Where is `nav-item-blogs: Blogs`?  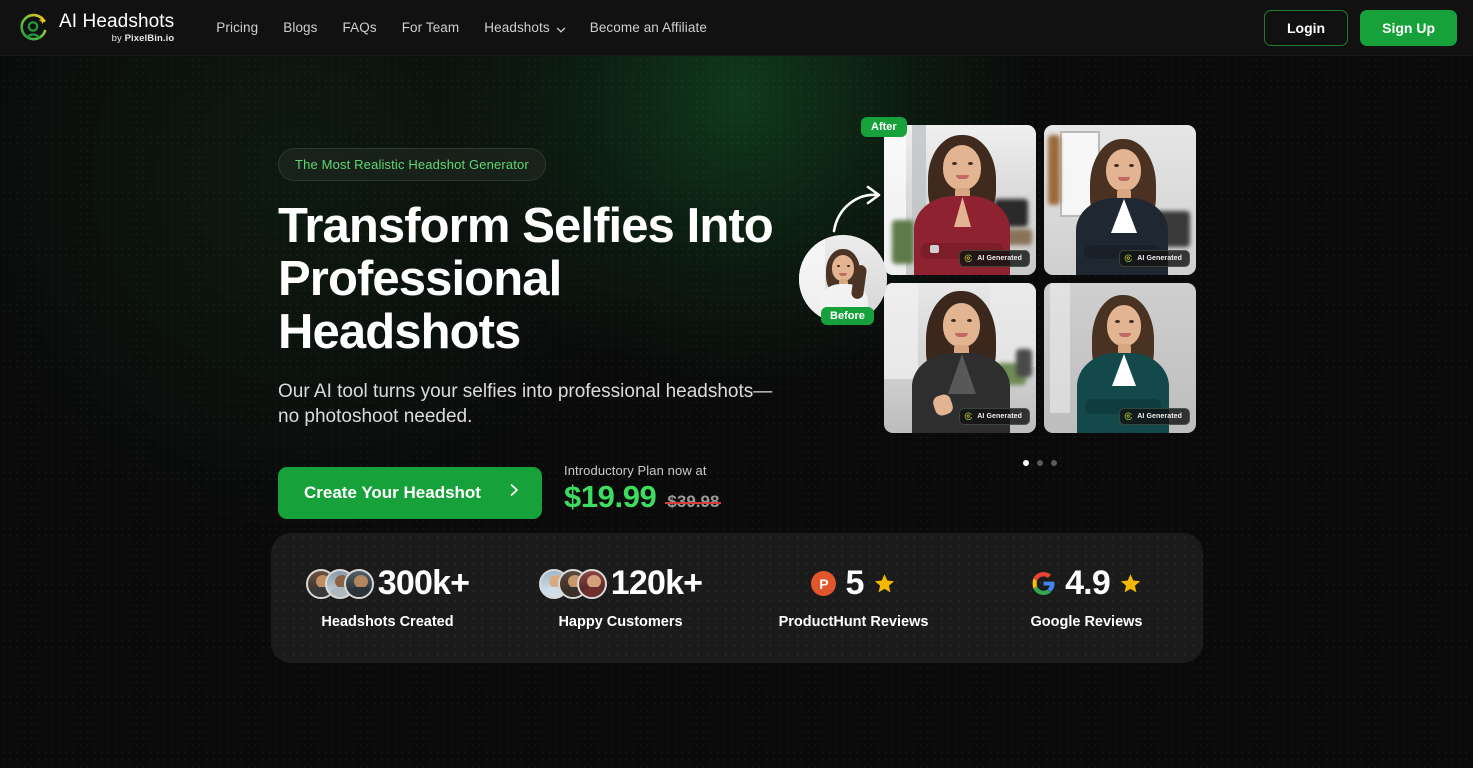 nav-item-blogs: Blogs is located at coordinates (300, 27).